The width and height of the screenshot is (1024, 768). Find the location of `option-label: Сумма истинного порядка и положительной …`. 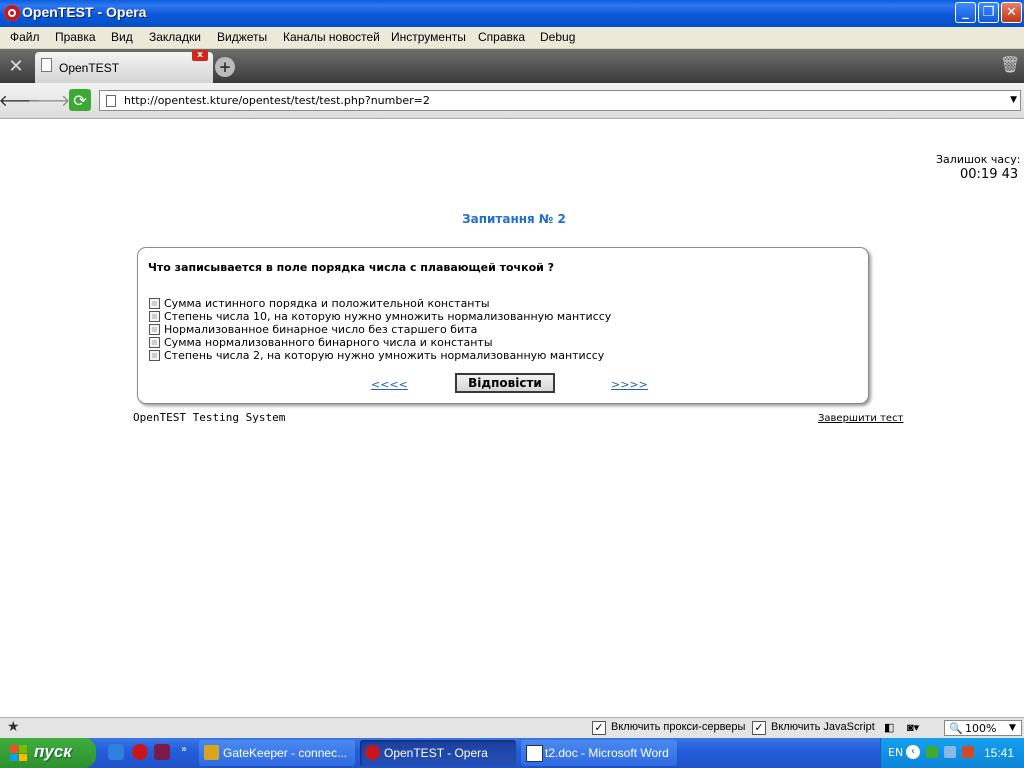

option-label: Сумма истинного порядка и положительной … is located at coordinates (327, 303).